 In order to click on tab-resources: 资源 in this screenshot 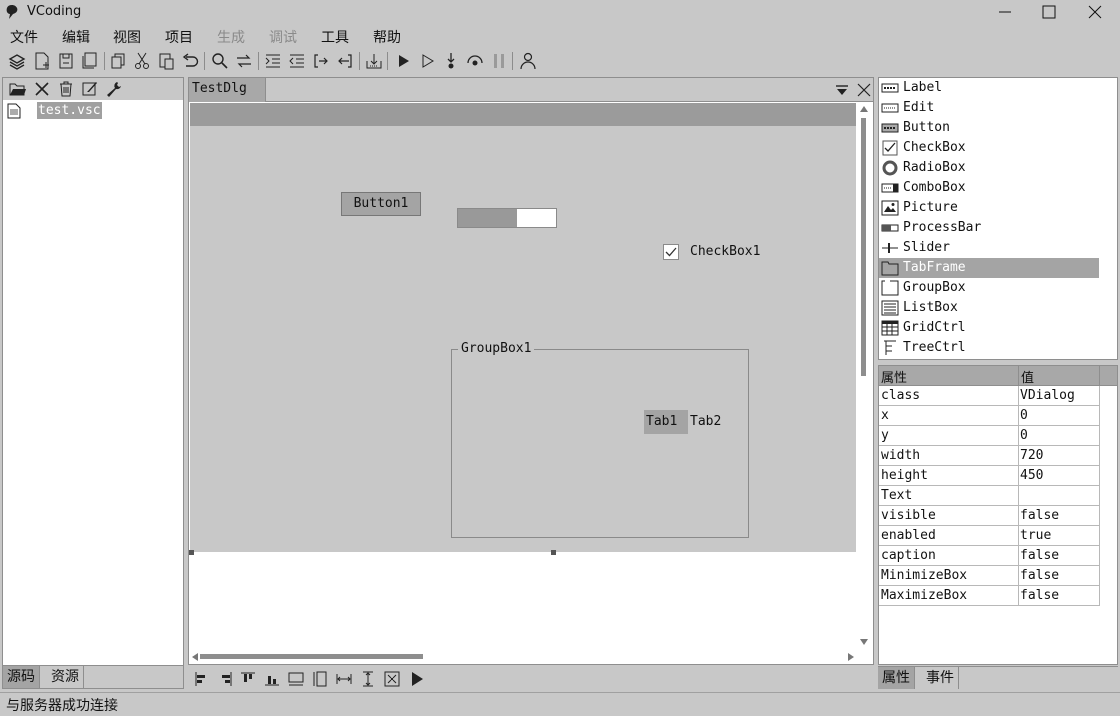, I will do `click(65, 677)`.